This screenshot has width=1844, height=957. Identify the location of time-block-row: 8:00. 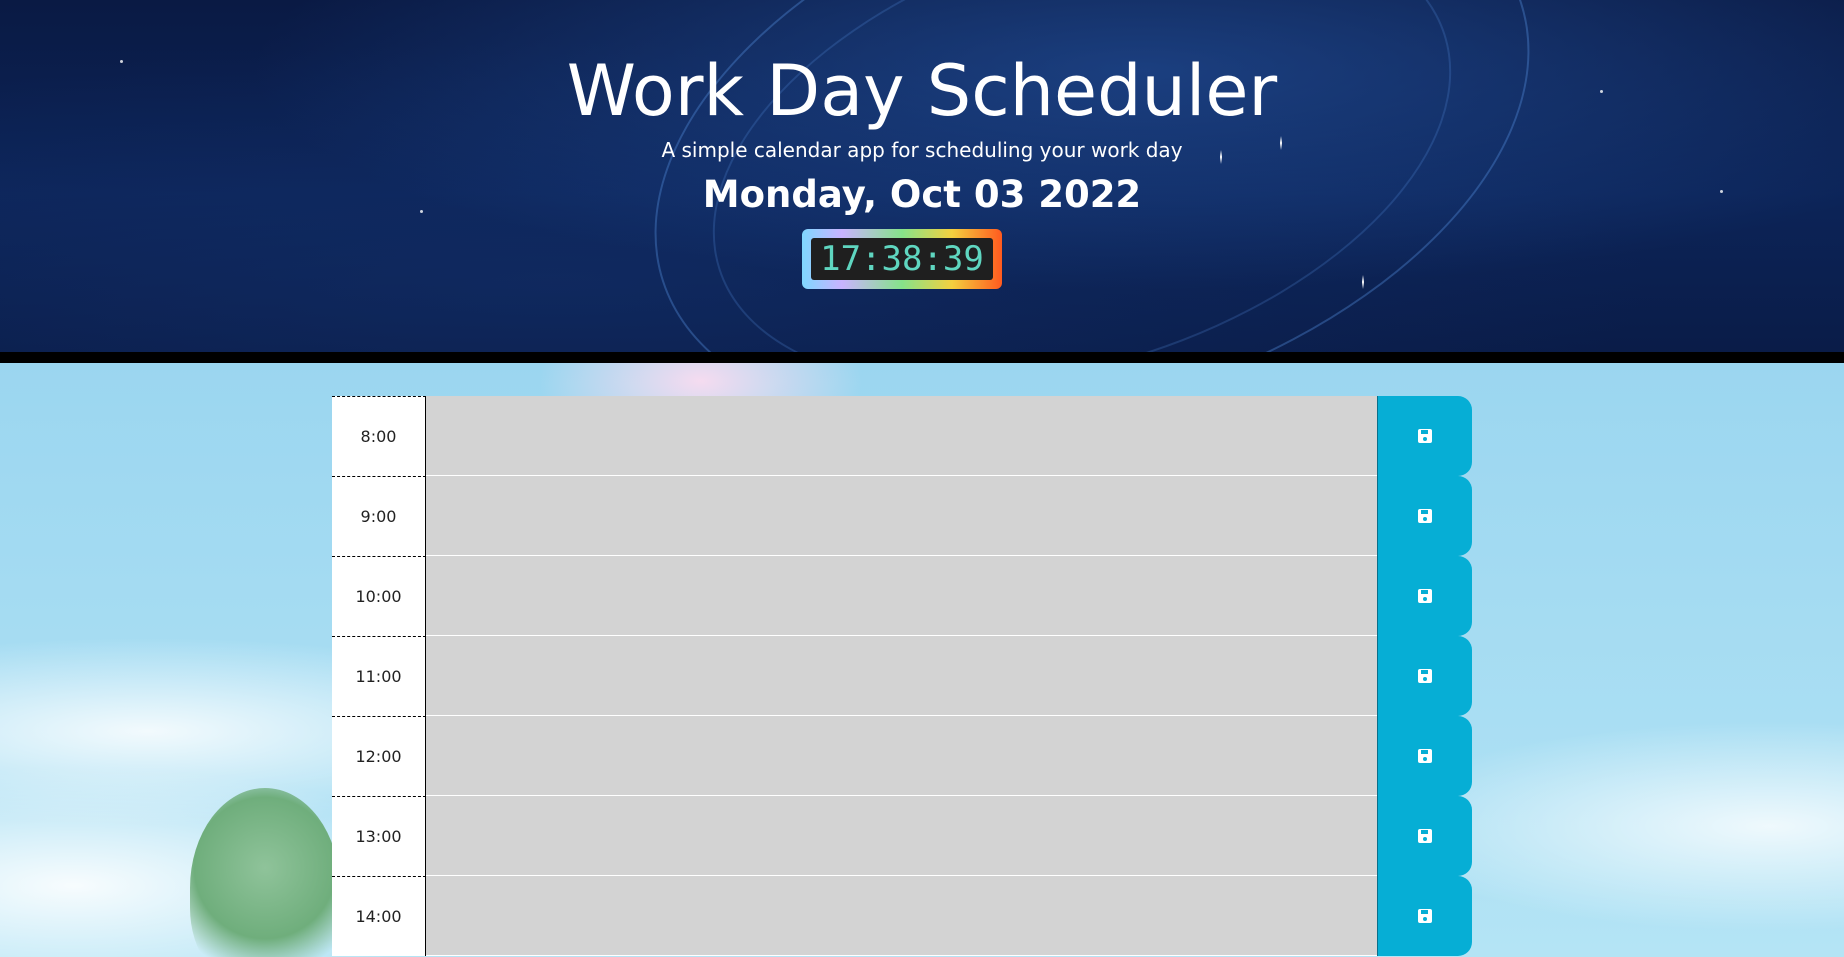
(902, 436).